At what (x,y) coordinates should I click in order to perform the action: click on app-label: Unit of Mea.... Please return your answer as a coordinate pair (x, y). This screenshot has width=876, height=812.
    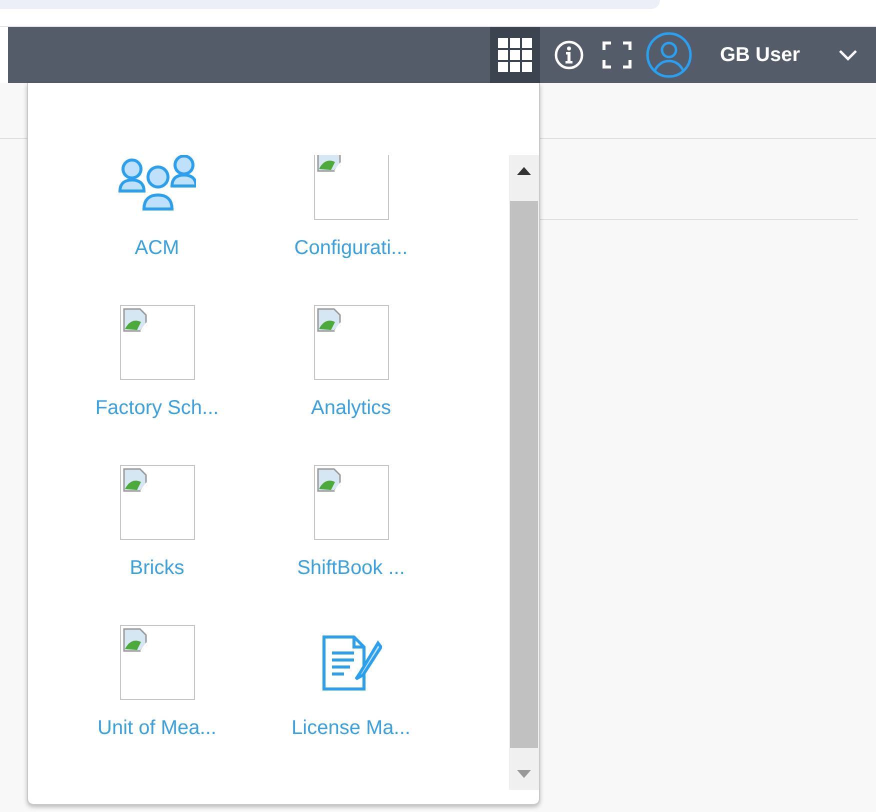
    Looking at the image, I should click on (157, 728).